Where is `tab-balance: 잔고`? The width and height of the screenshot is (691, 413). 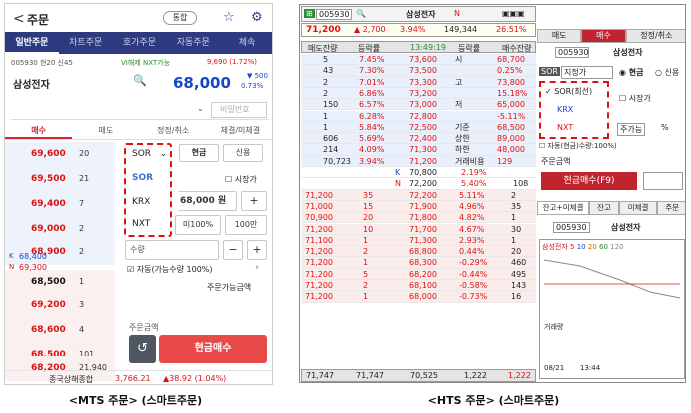 tab-balance: 잔고 is located at coordinates (604, 208).